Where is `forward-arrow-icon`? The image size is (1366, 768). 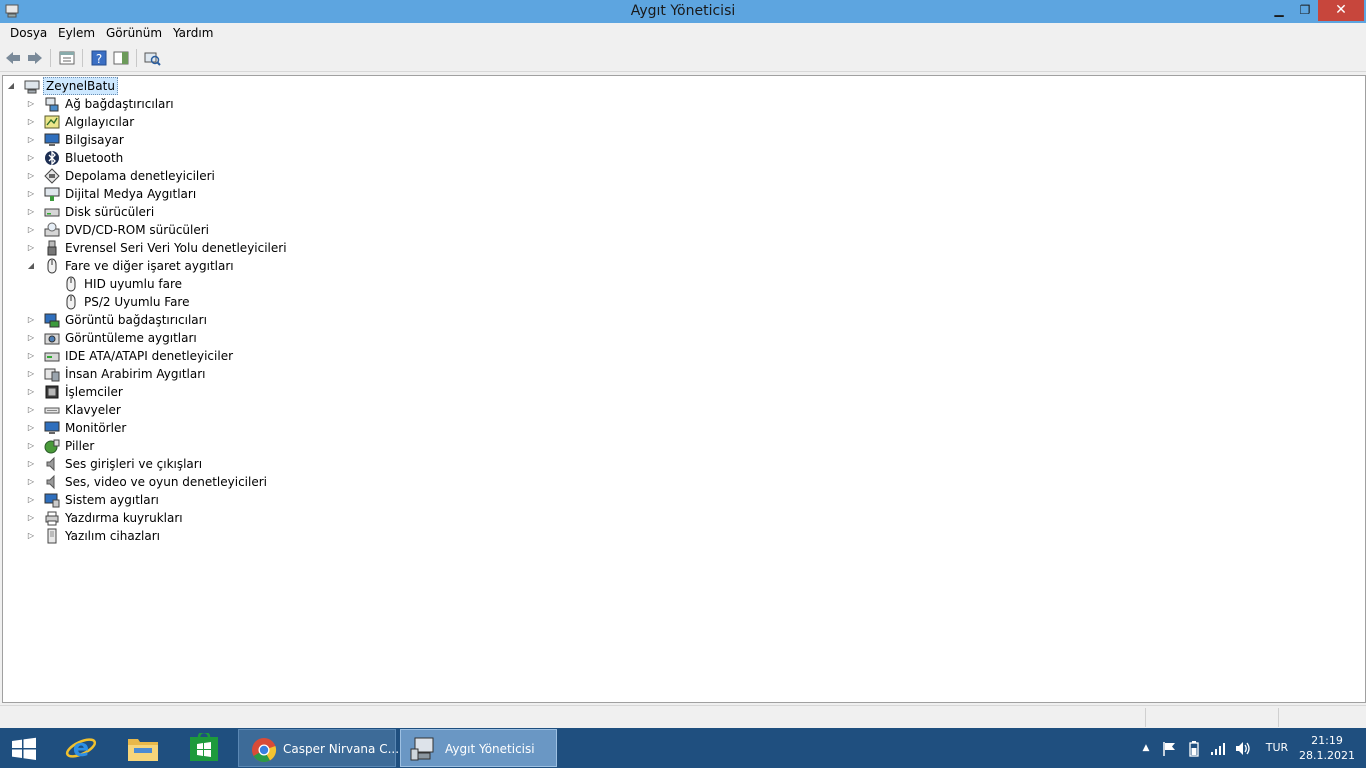
forward-arrow-icon is located at coordinates (35, 58).